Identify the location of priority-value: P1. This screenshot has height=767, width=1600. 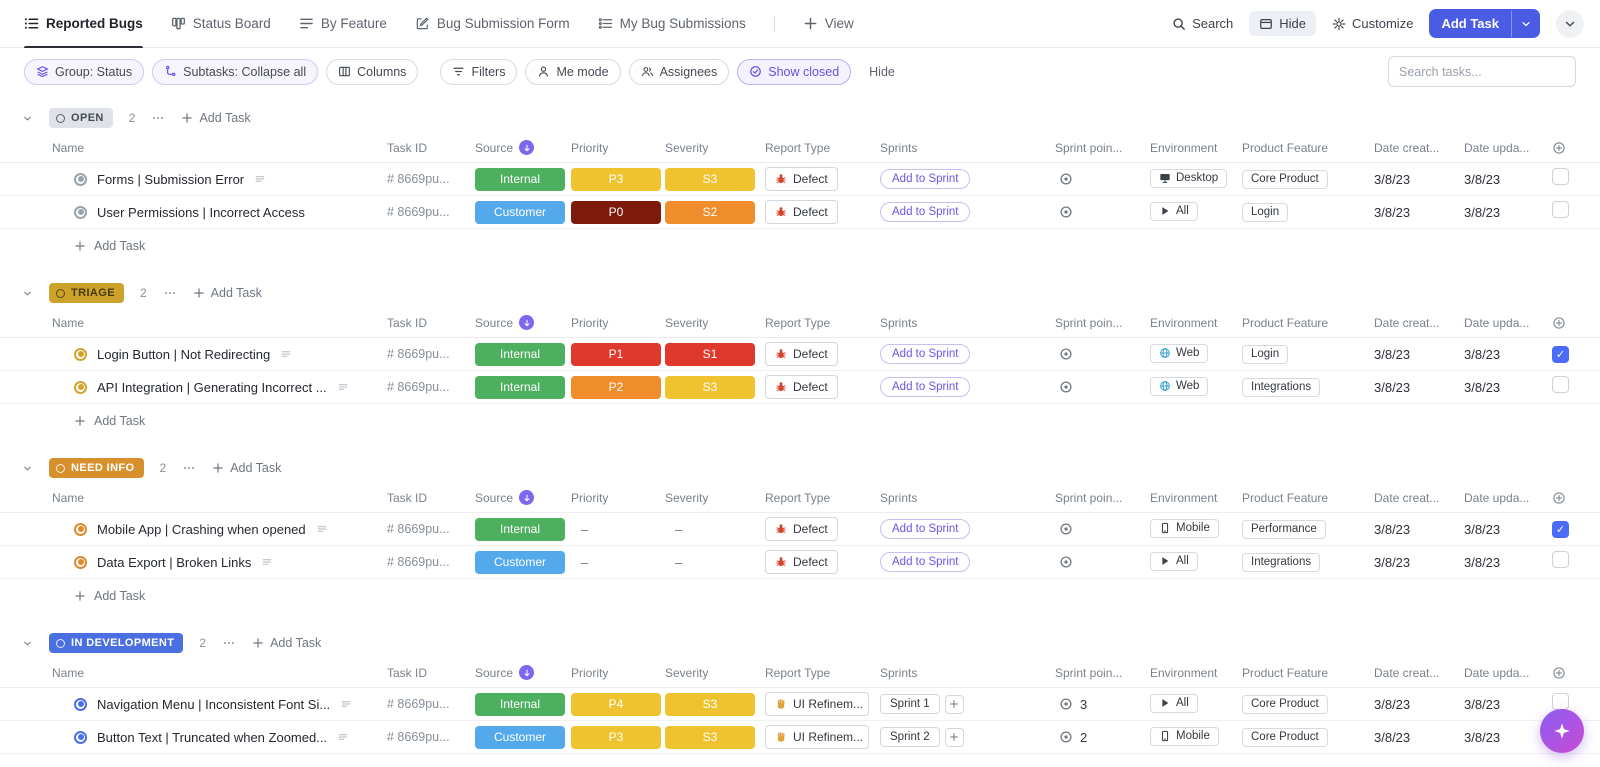
(616, 354).